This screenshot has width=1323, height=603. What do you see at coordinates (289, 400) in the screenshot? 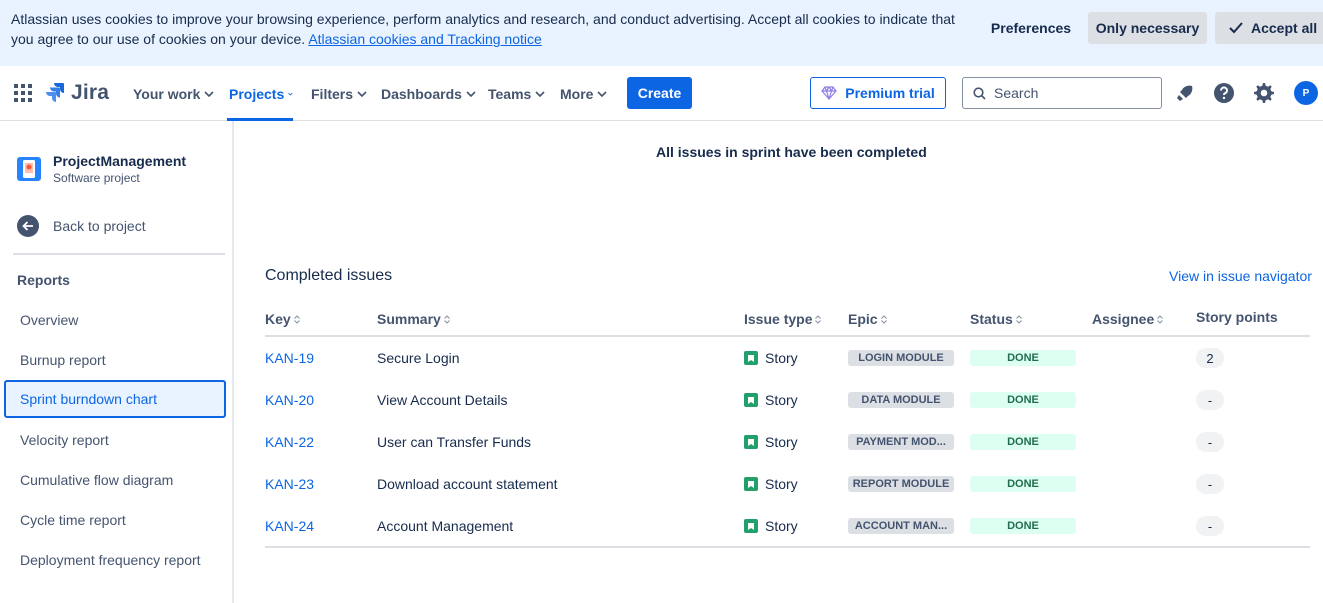
I see `issue-key-link: KAN-20` at bounding box center [289, 400].